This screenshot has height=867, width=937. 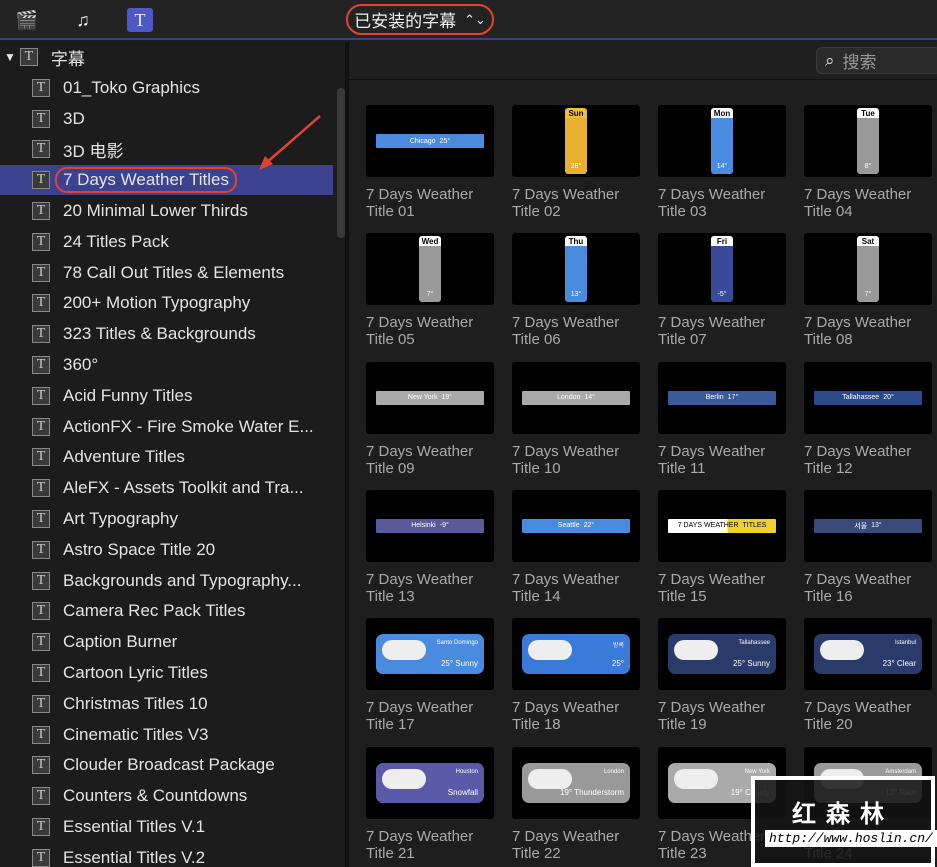 I want to click on temp-label: 25°, so click(x=445, y=141).